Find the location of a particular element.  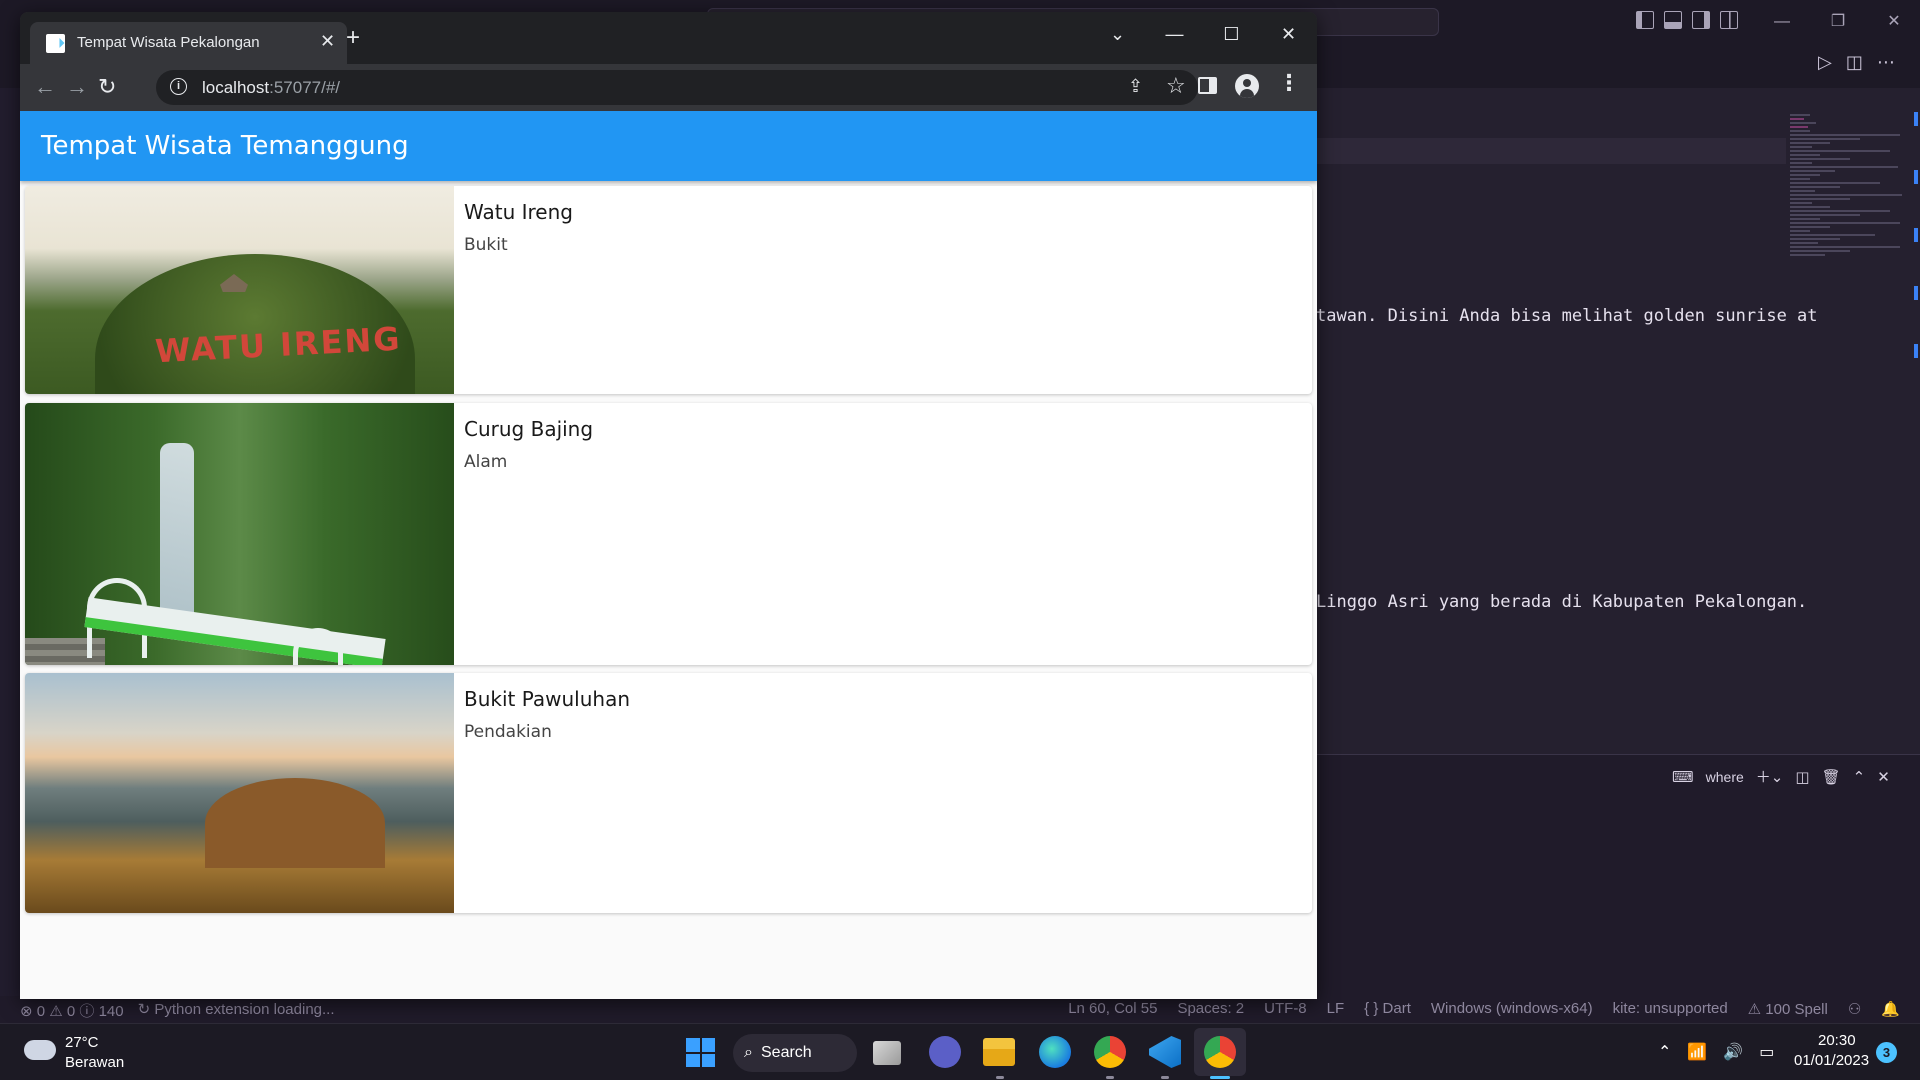

maximize-panel-icon: ⌃ is located at coordinates (1859, 777).